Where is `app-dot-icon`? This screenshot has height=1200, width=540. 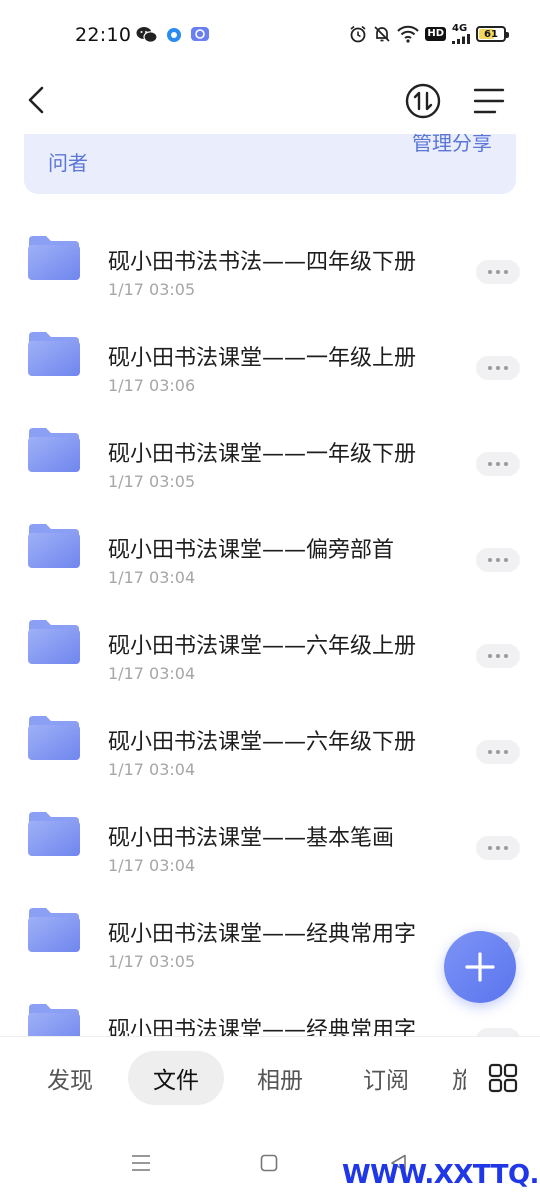
app-dot-icon is located at coordinates (174, 35).